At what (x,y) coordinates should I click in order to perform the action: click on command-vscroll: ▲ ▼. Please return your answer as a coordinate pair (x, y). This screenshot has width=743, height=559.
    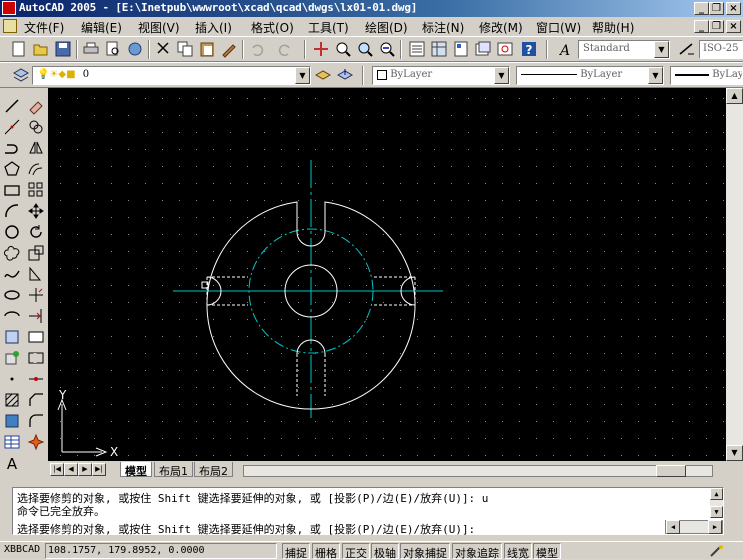
    Looking at the image, I should click on (716, 503).